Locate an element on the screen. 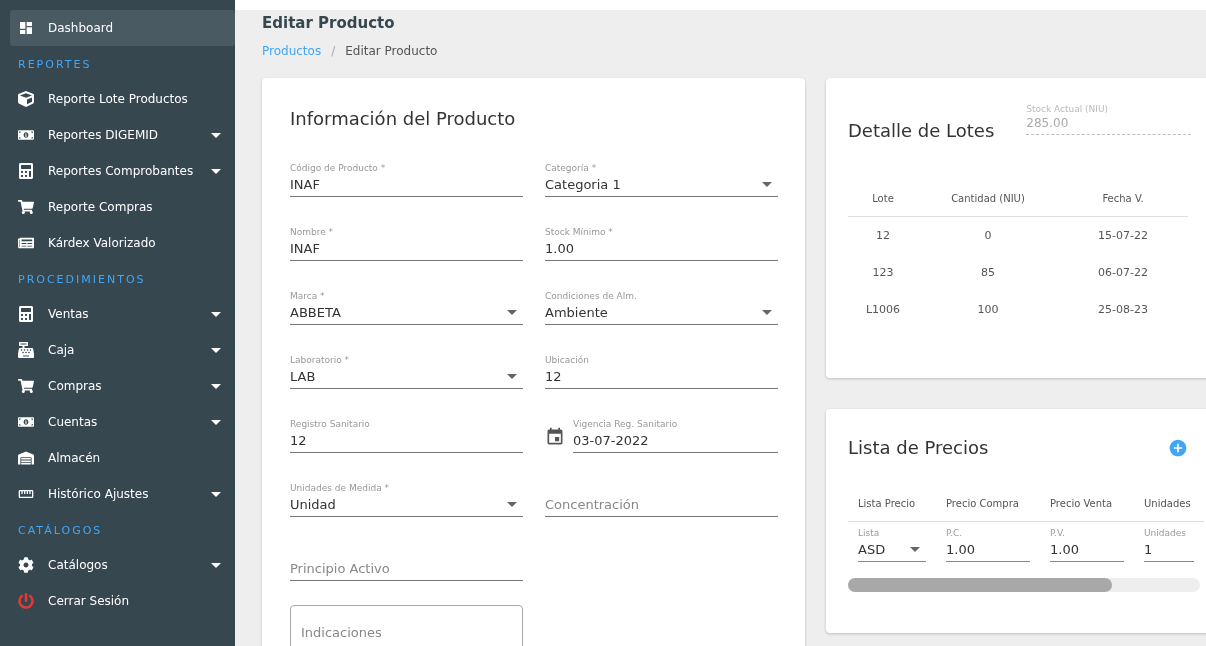  text-area: Indicaciones is located at coordinates (406, 625).